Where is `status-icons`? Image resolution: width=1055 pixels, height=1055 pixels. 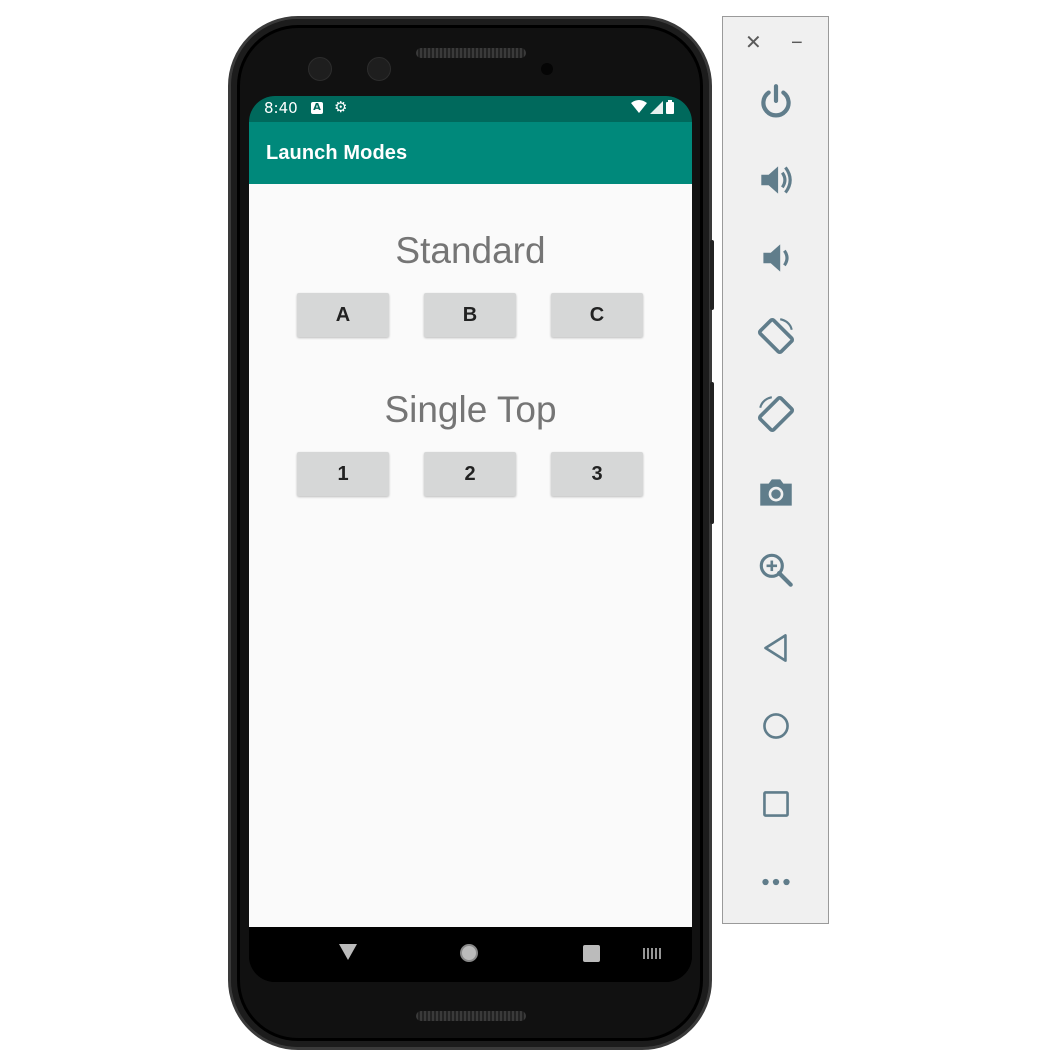 status-icons is located at coordinates (652, 107).